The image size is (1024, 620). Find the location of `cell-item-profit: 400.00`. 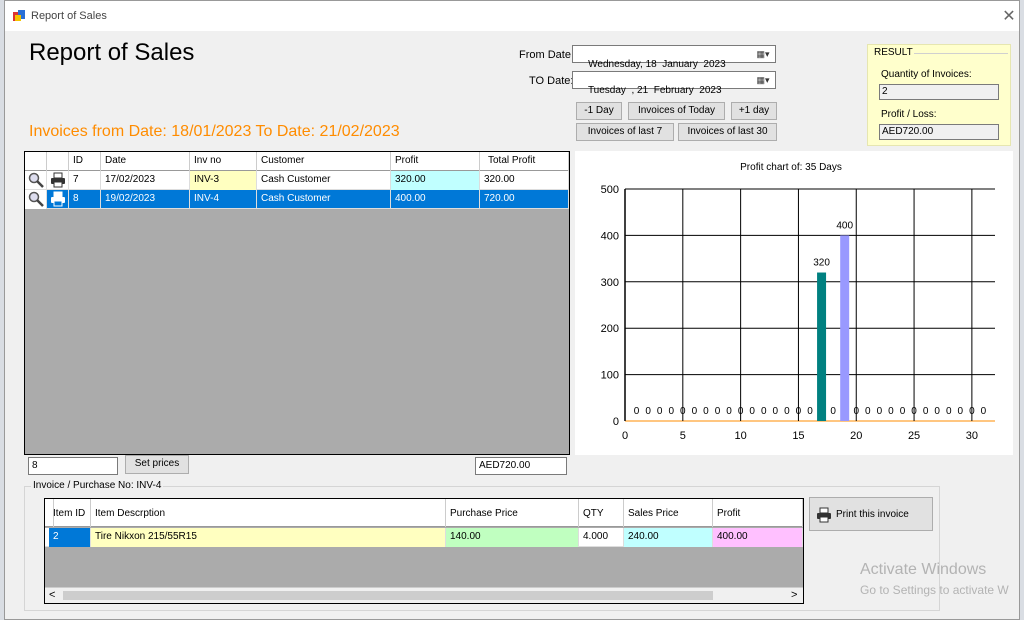

cell-item-profit: 400.00 is located at coordinates (758, 537).